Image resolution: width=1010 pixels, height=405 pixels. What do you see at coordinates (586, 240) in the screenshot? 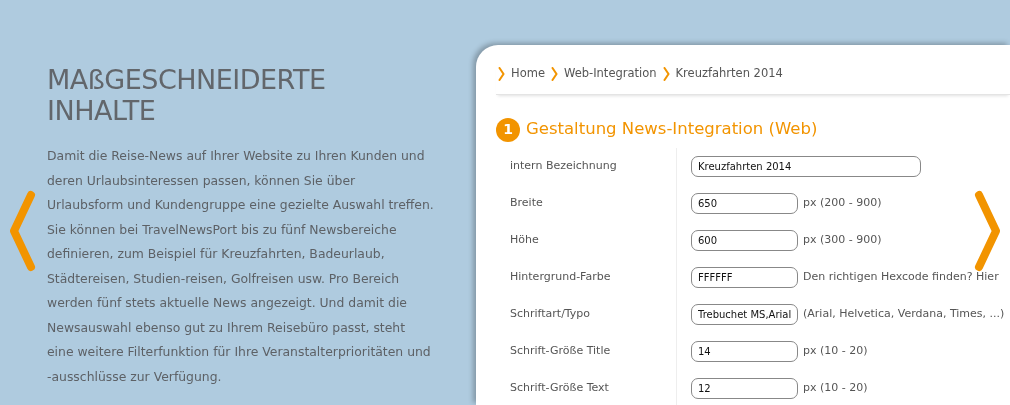
I see `field-label: Höhe` at bounding box center [586, 240].